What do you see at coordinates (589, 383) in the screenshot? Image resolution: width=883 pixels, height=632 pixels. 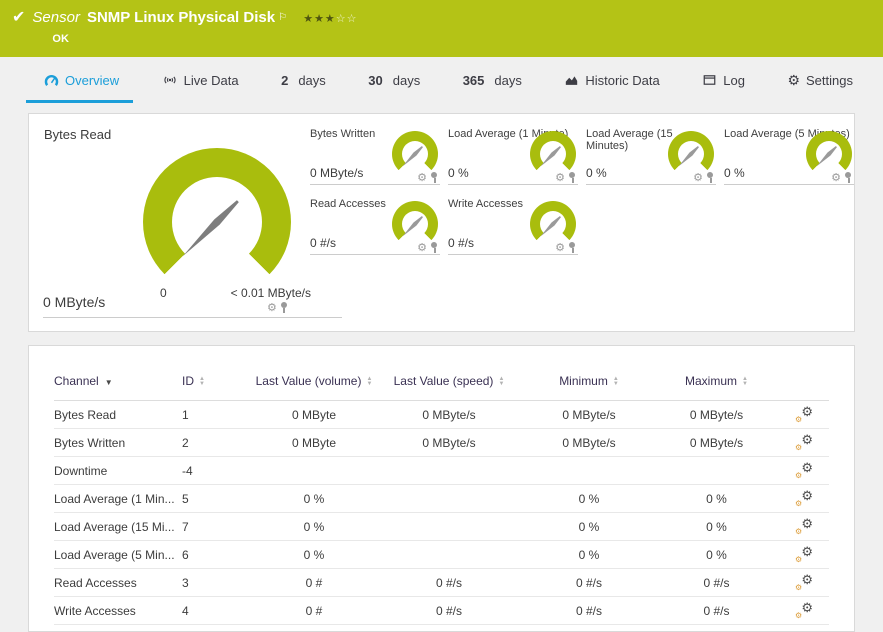 I see `col-header-minimum: Minimum ▲ ▼` at bounding box center [589, 383].